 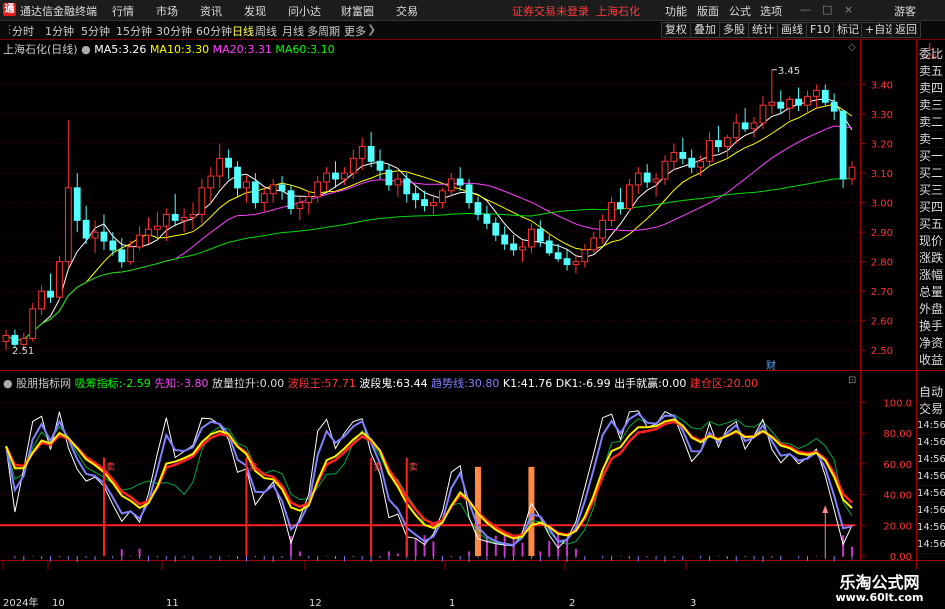 What do you see at coordinates (931, 426) in the screenshot?
I see `trade-field-2: 14:56` at bounding box center [931, 426].